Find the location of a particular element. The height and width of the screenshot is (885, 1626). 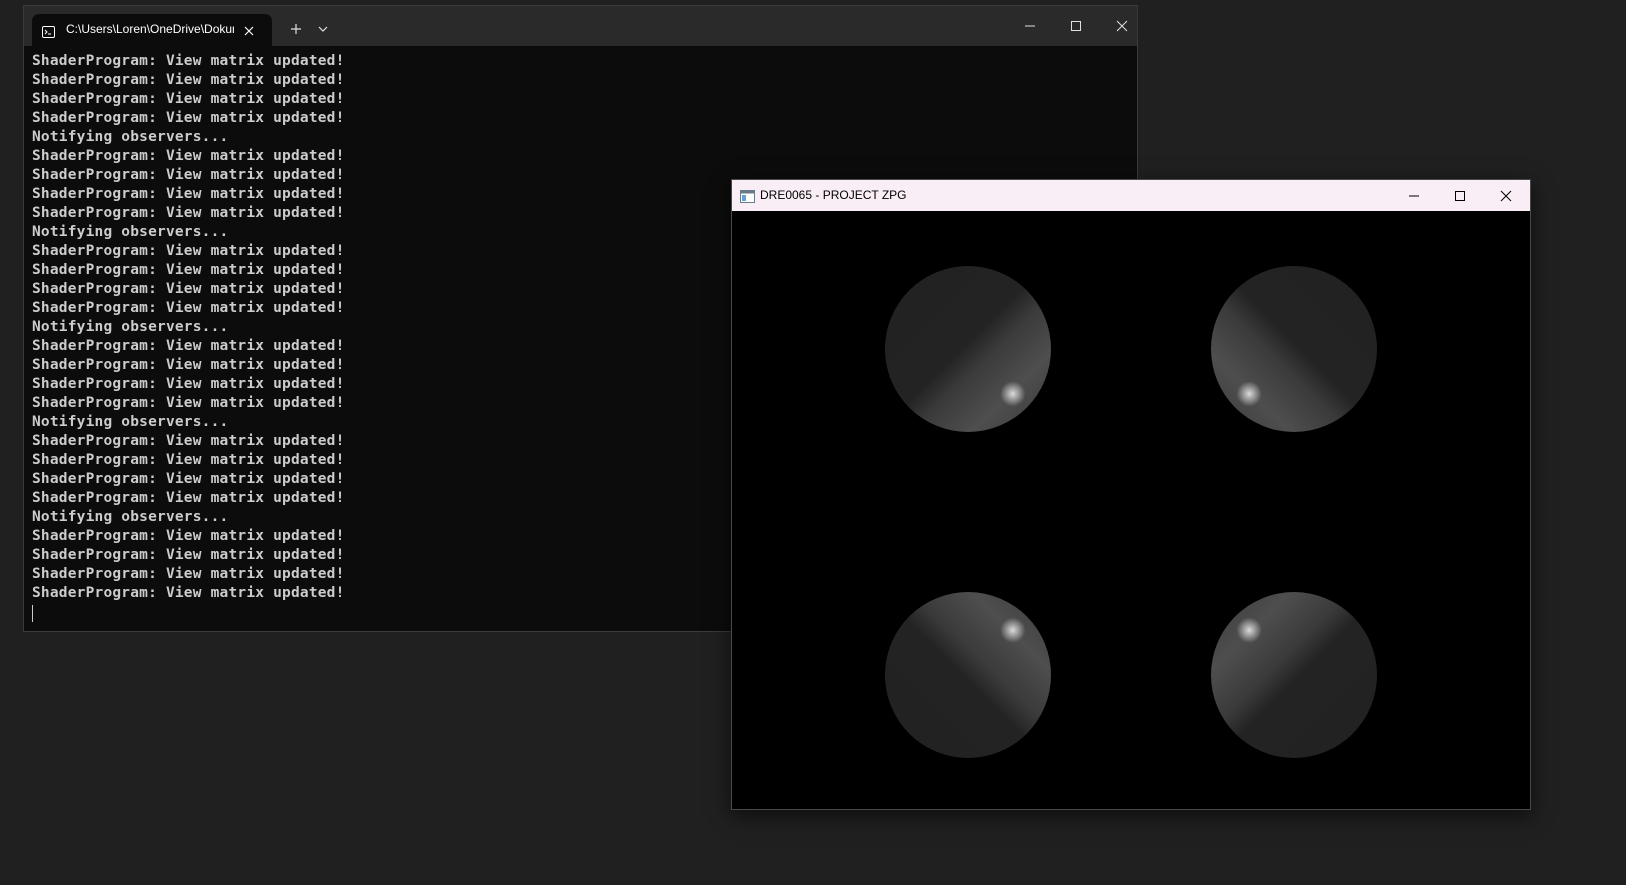

sphere-top-left is located at coordinates (968, 349).